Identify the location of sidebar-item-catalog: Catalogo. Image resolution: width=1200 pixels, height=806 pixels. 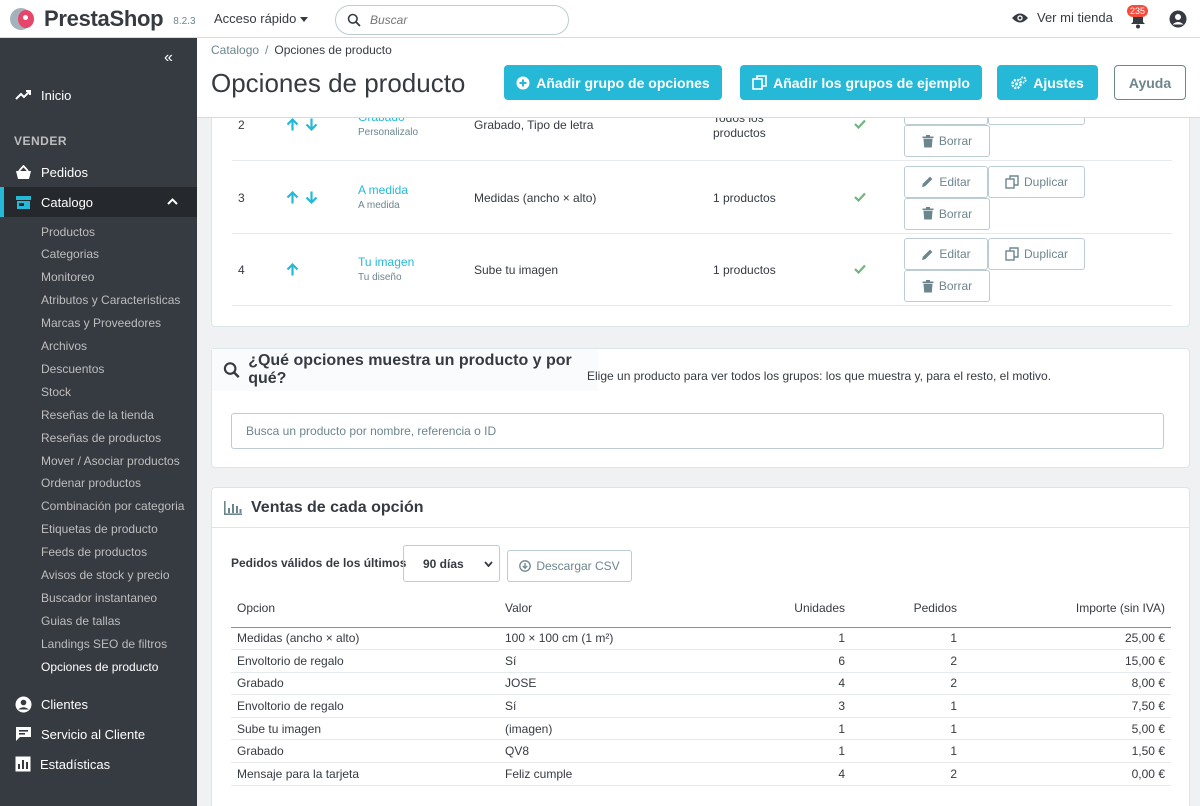
(98, 202).